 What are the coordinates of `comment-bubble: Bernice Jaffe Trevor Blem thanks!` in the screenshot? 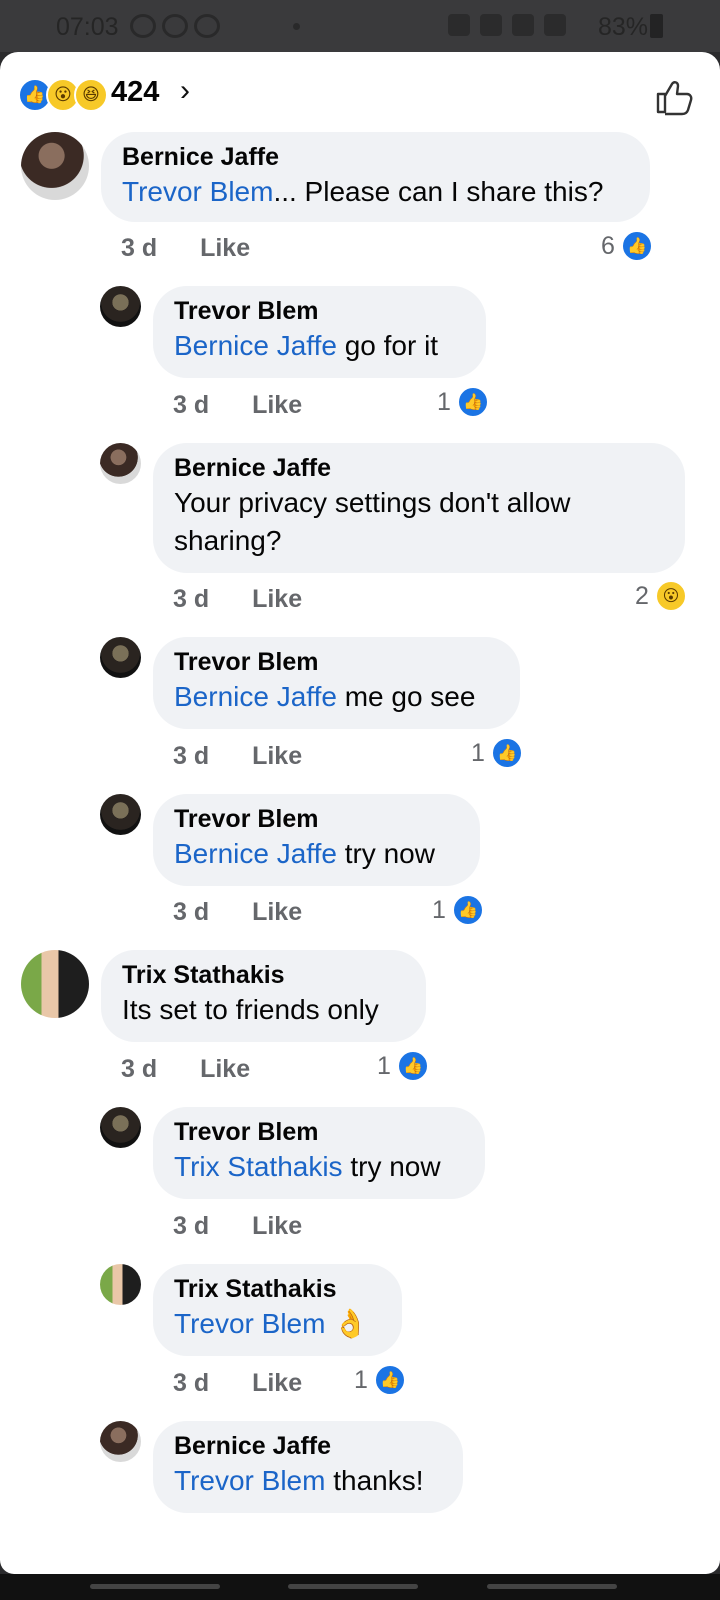 It's located at (308, 1467).